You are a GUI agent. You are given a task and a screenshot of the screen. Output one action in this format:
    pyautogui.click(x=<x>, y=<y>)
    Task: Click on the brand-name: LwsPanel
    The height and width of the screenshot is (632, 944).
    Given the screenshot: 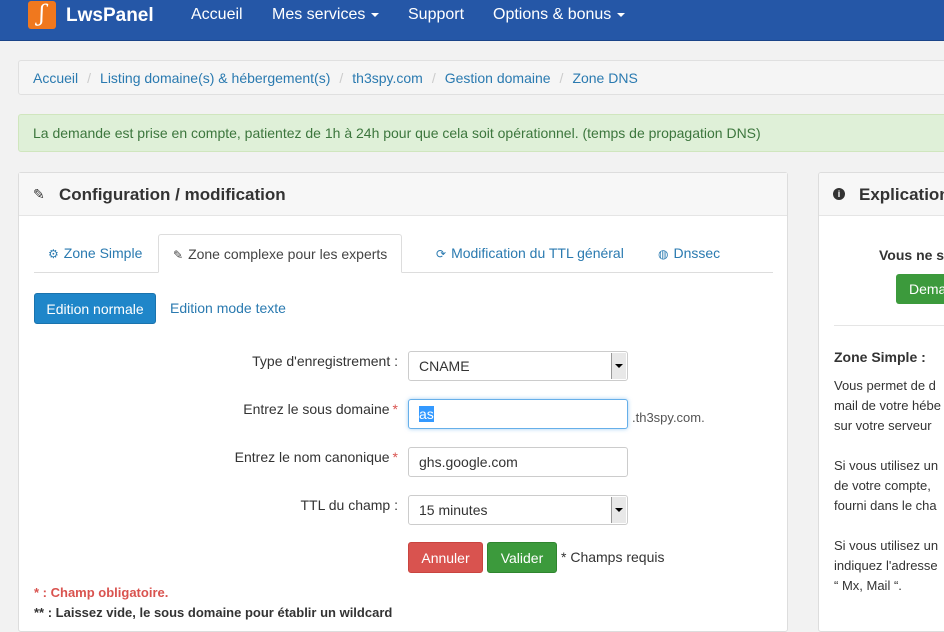 What is the action you would take?
    pyautogui.click(x=110, y=16)
    